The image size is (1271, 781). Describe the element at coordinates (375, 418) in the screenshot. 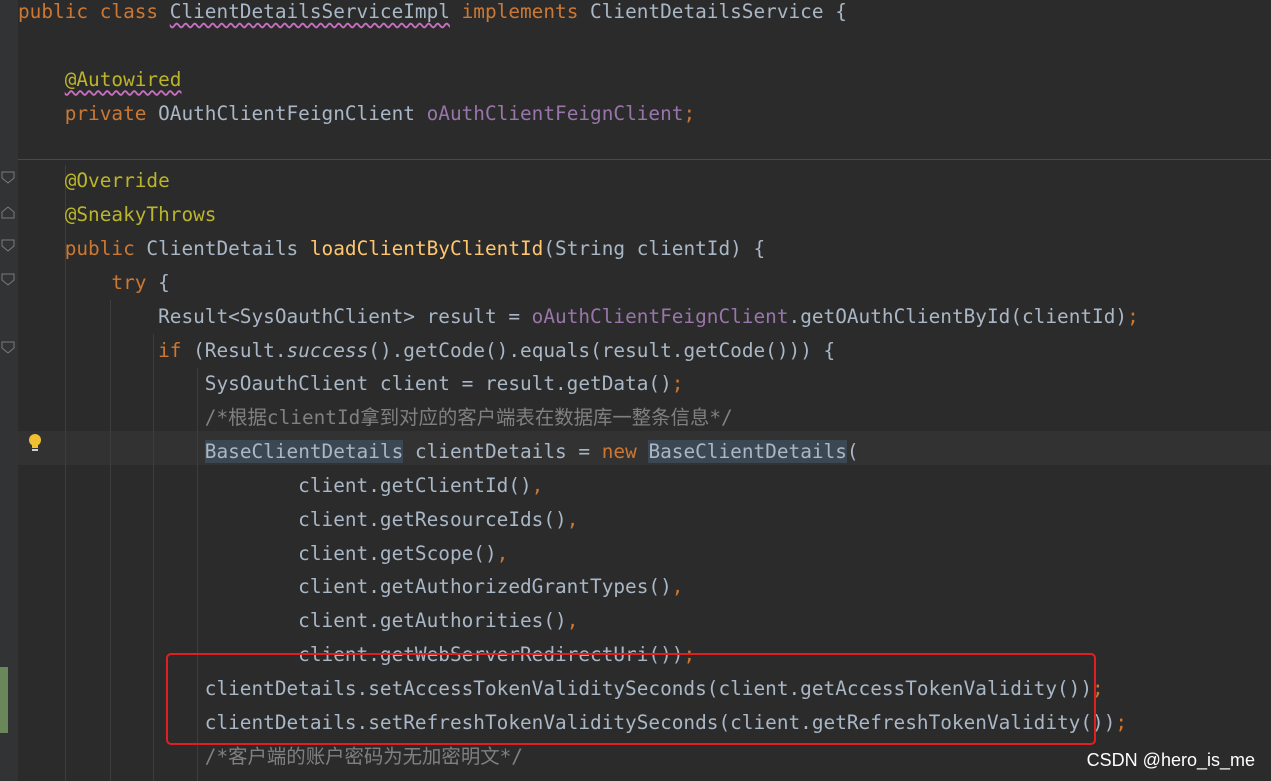

I see `code-token: /*根据clientId拿到对应的客户端表在数据库一整条信息*/` at that location.